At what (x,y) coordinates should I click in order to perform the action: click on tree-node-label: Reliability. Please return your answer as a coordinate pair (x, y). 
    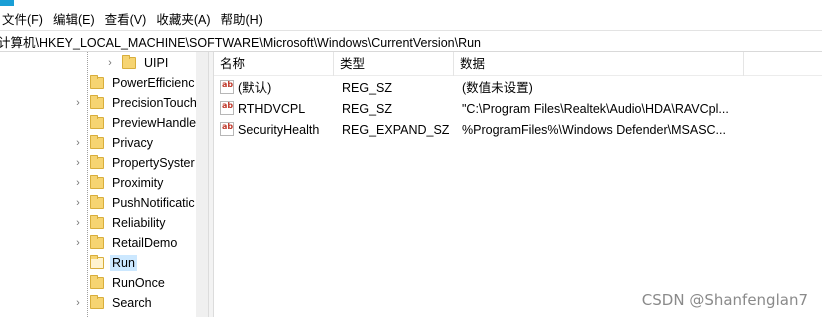
    Looking at the image, I should click on (139, 223).